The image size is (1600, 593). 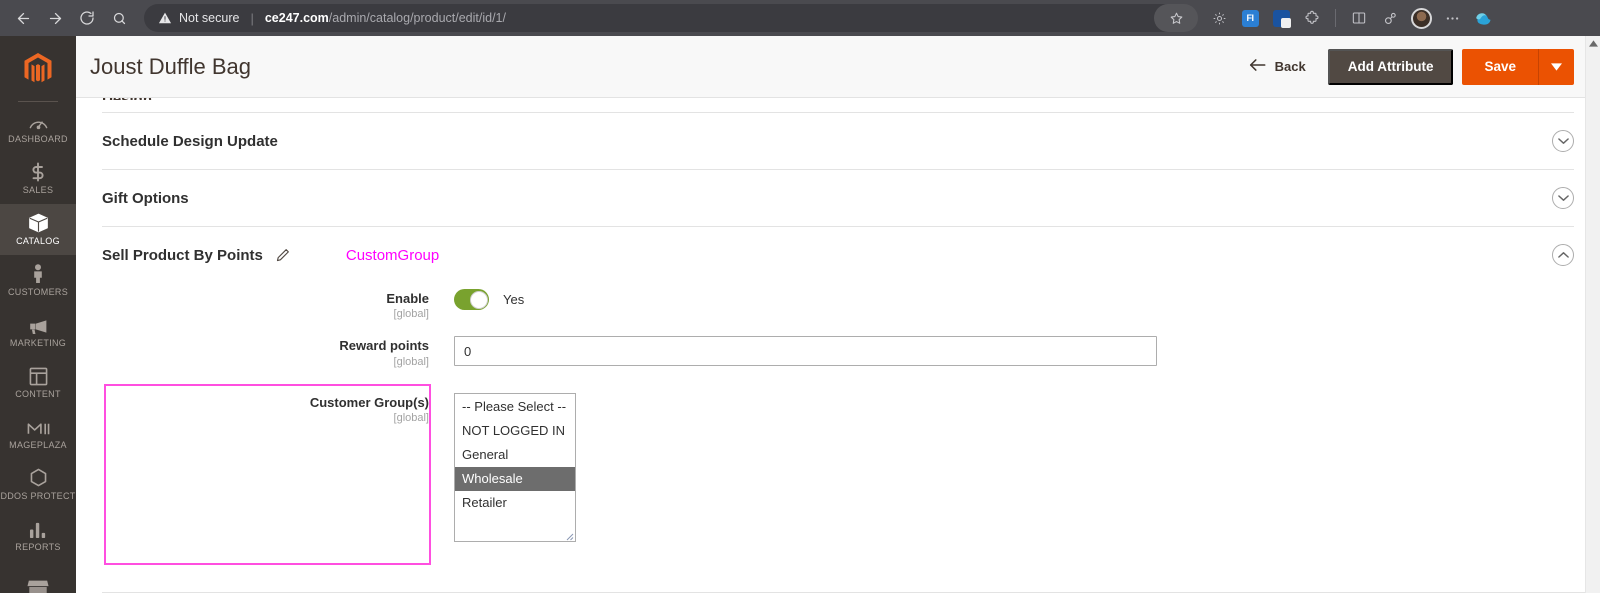 I want to click on add-attribute-button: Add Attribute, so click(x=1390, y=66).